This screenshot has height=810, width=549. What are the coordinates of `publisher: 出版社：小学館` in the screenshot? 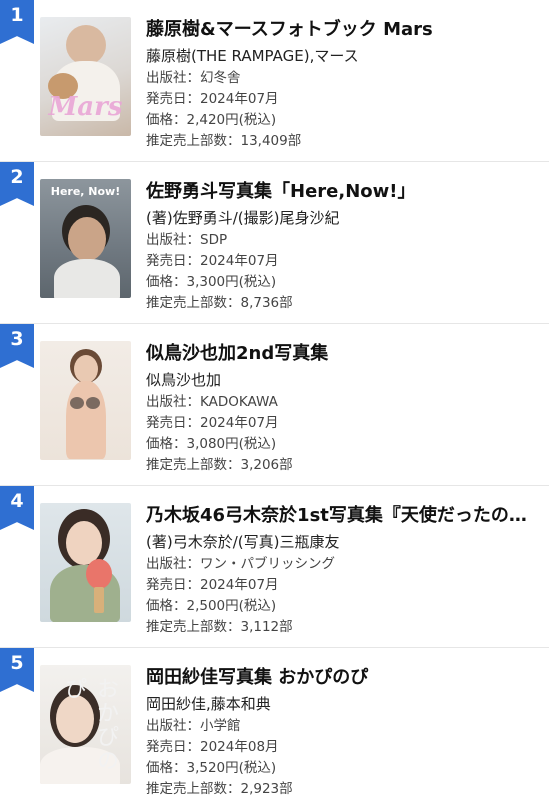 It's located at (193, 726).